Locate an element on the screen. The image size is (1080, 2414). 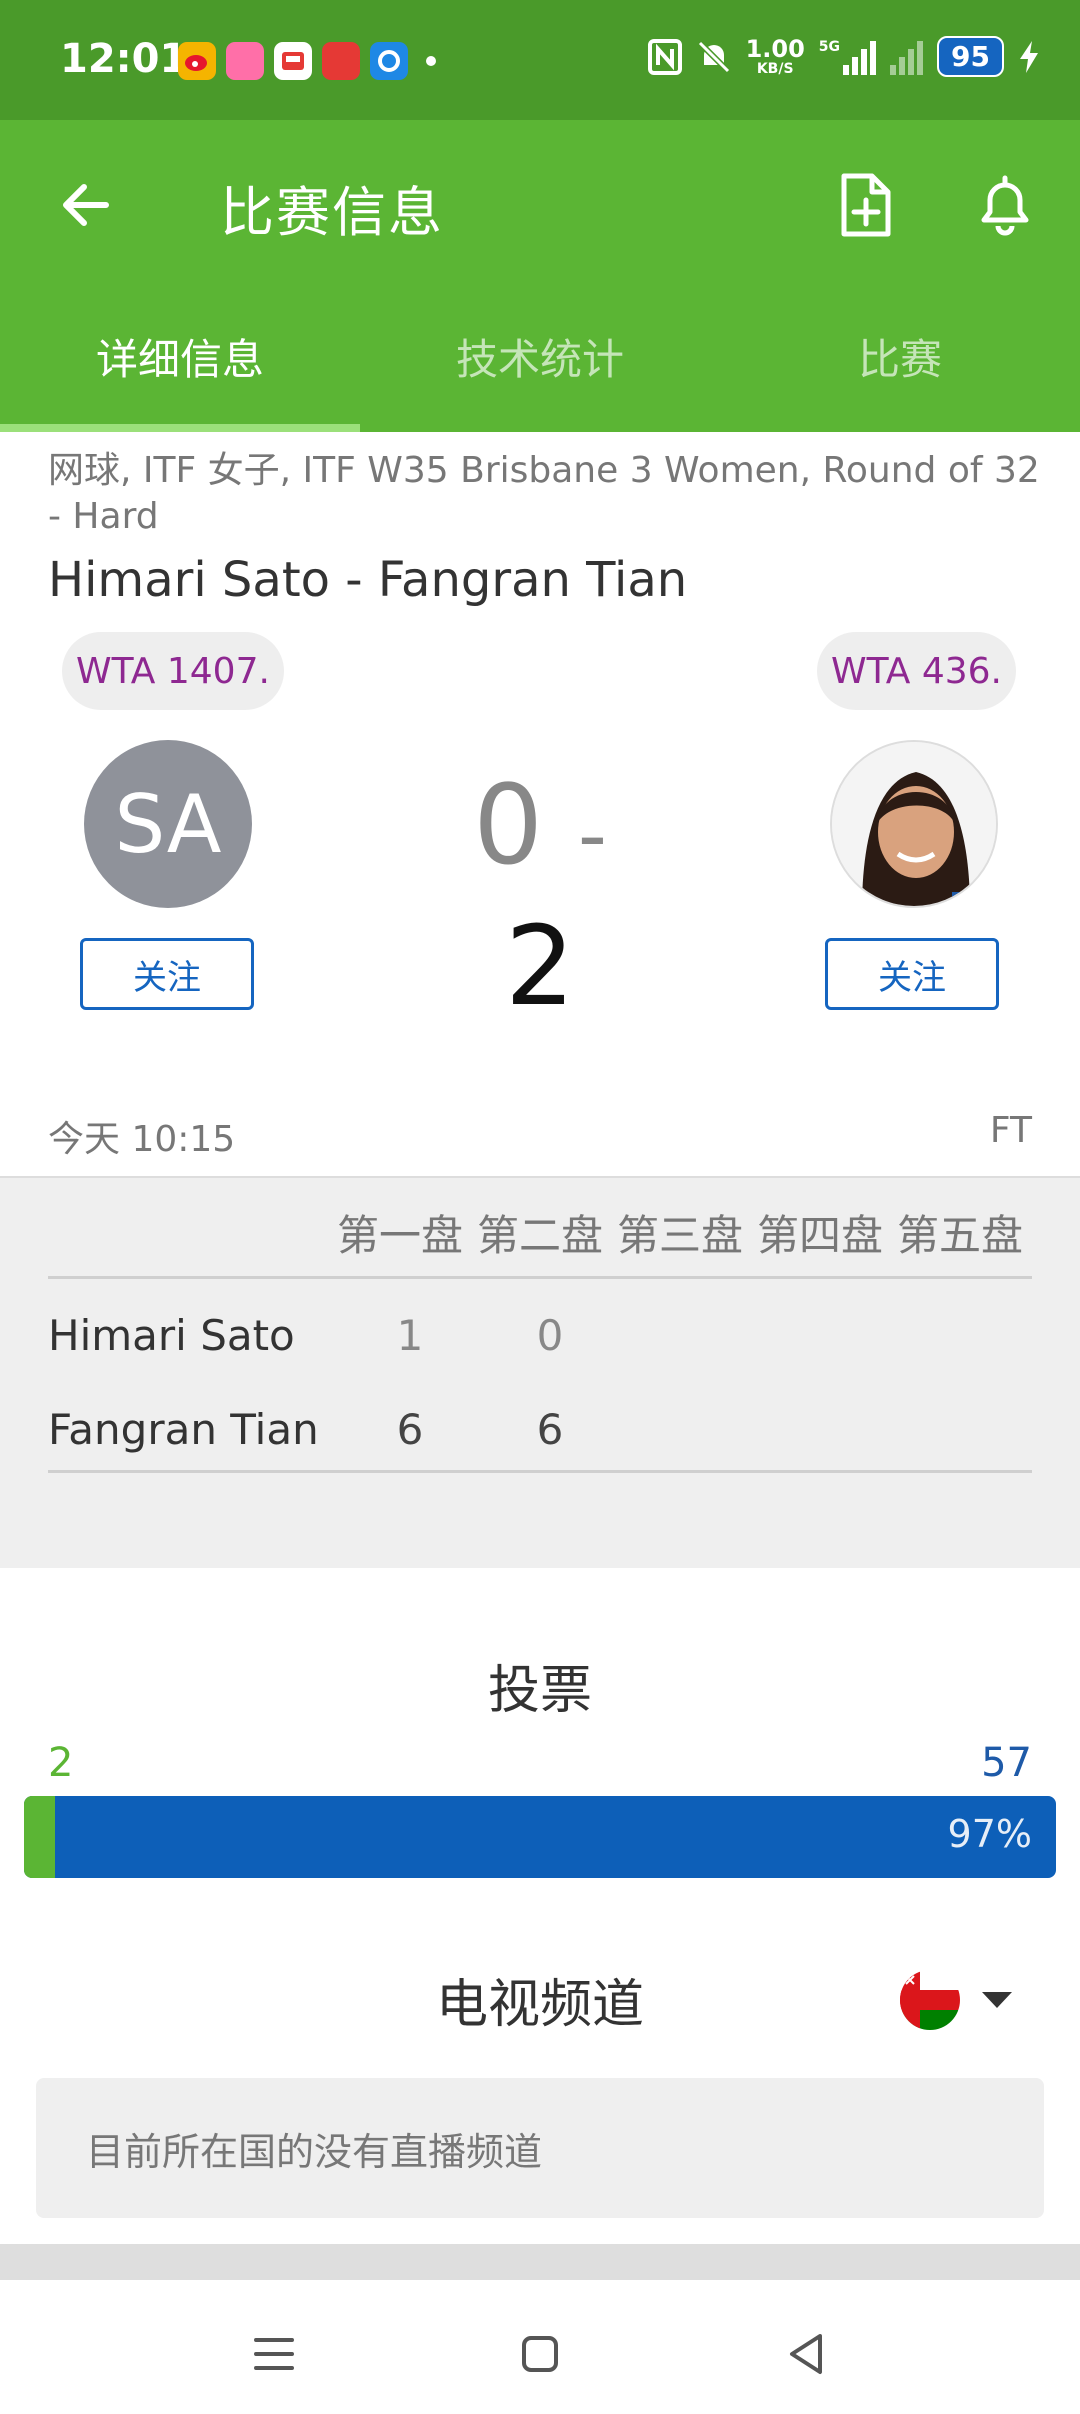
back-nav-button is located at coordinates (806, 2354).